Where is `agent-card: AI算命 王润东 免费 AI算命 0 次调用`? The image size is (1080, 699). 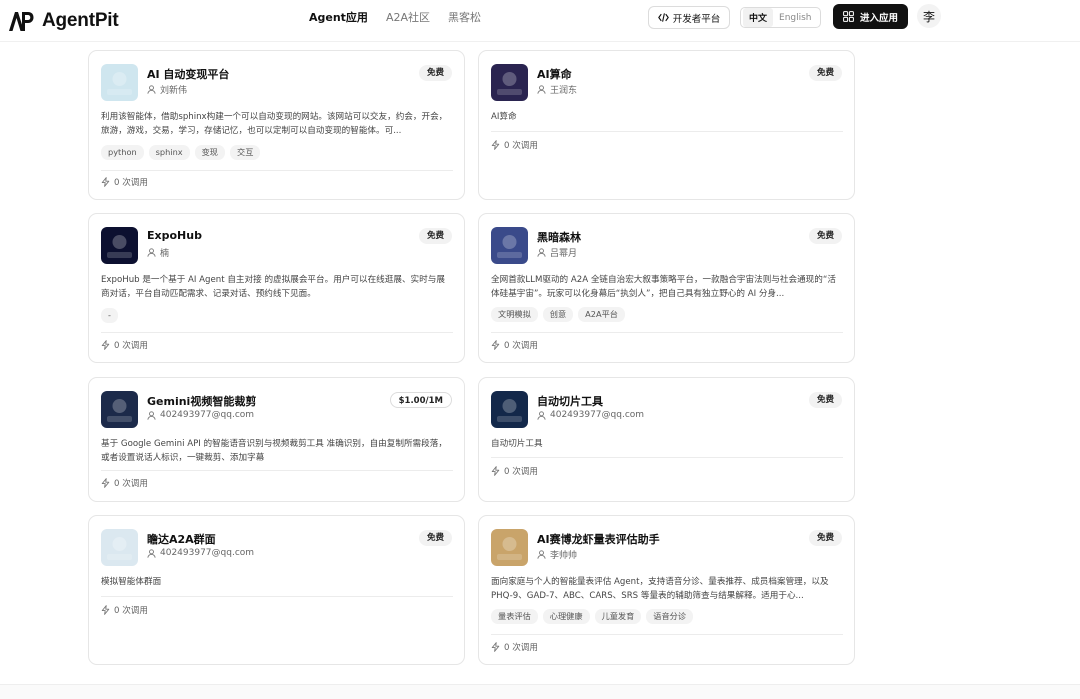
agent-card: AI算命 王润东 免费 AI算命 0 次调用 is located at coordinates (666, 125).